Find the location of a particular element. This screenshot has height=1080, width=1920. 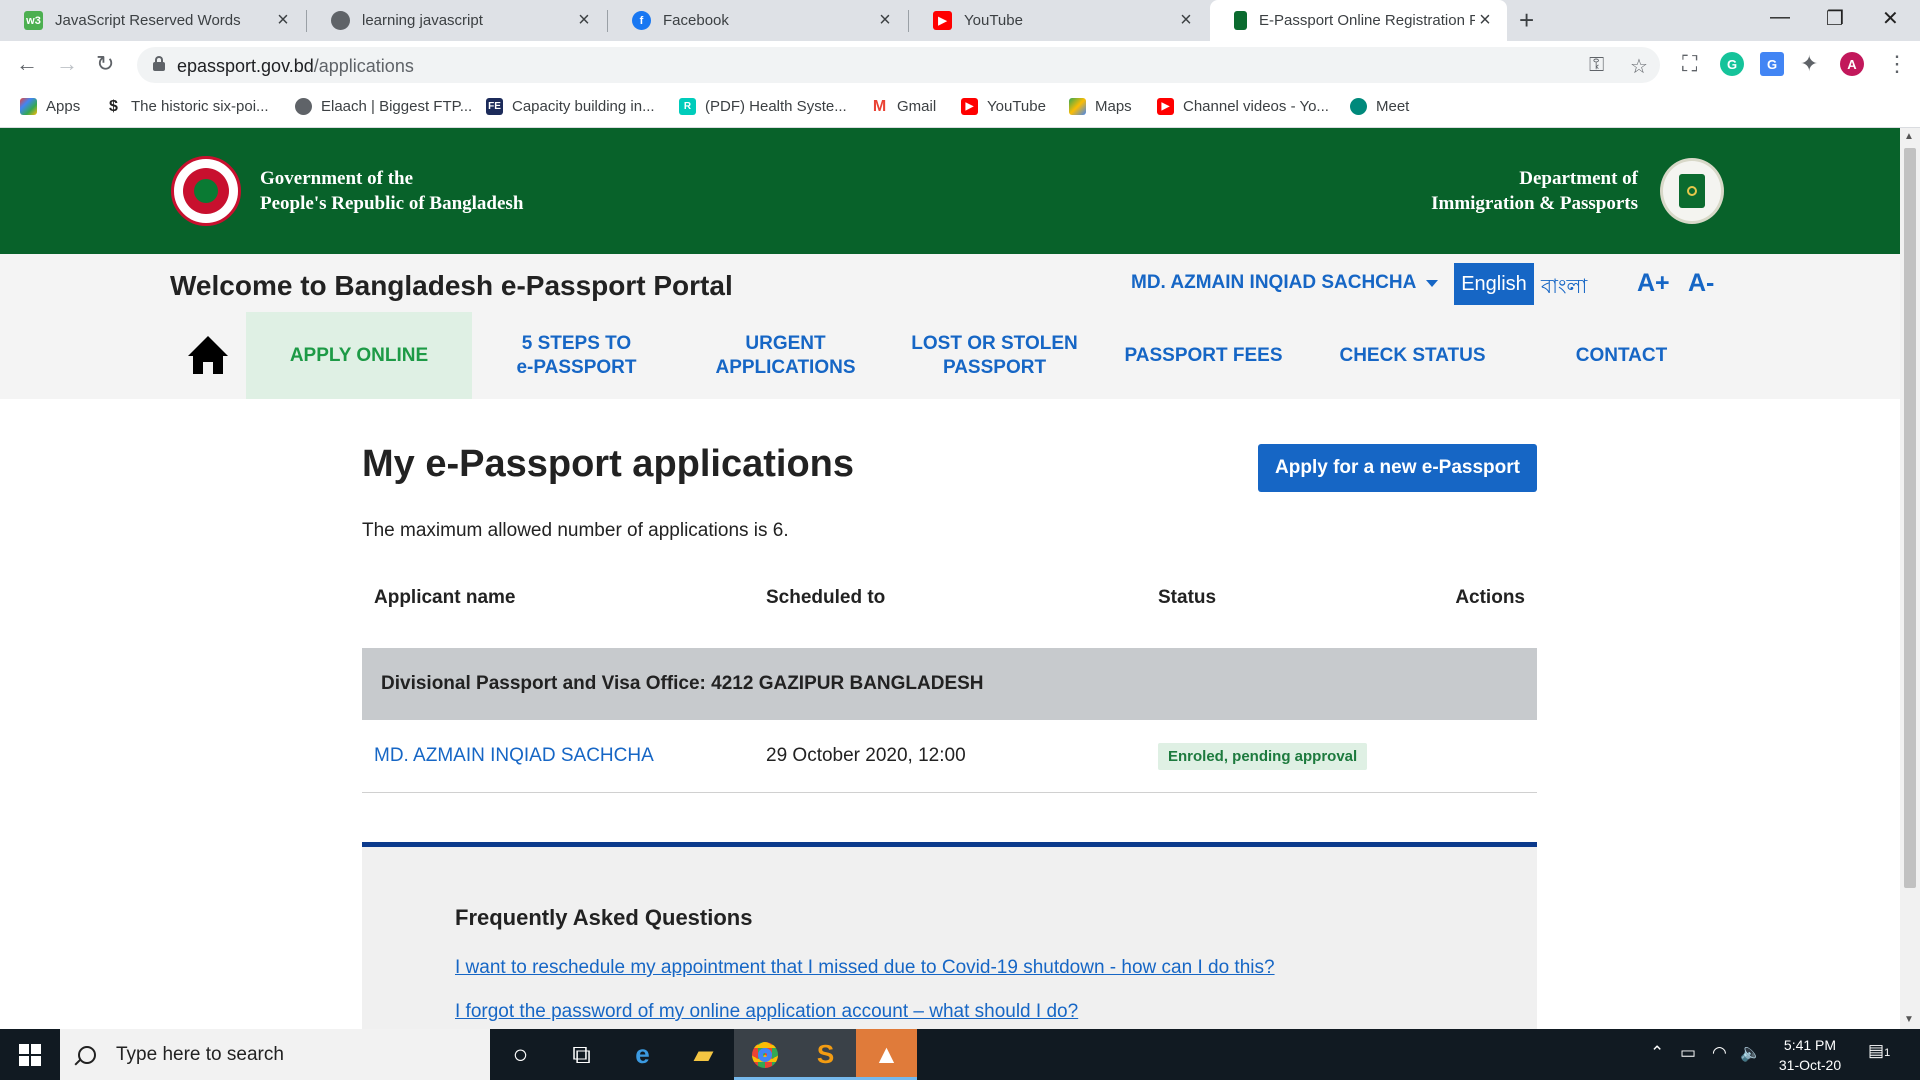

restore-icon: ❐ is located at coordinates (1835, 18).